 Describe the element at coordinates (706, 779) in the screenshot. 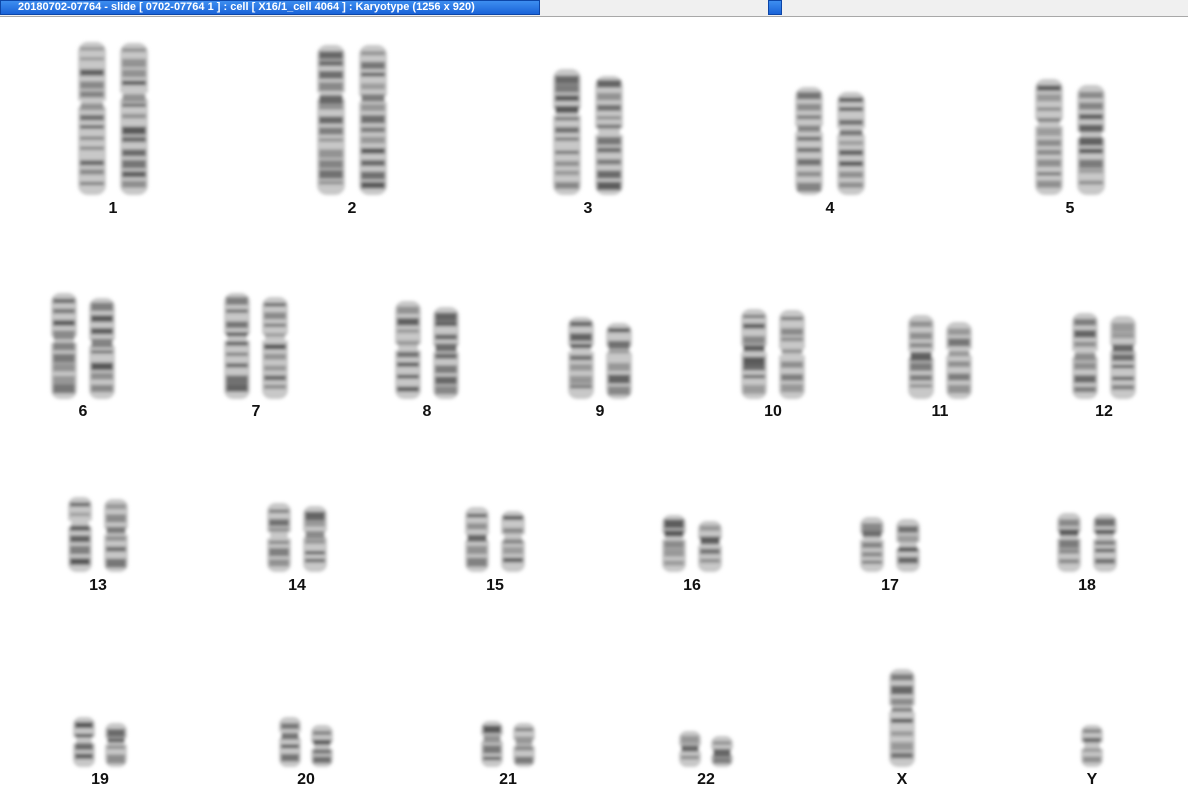

I see `chromosome-label-22: 22` at that location.